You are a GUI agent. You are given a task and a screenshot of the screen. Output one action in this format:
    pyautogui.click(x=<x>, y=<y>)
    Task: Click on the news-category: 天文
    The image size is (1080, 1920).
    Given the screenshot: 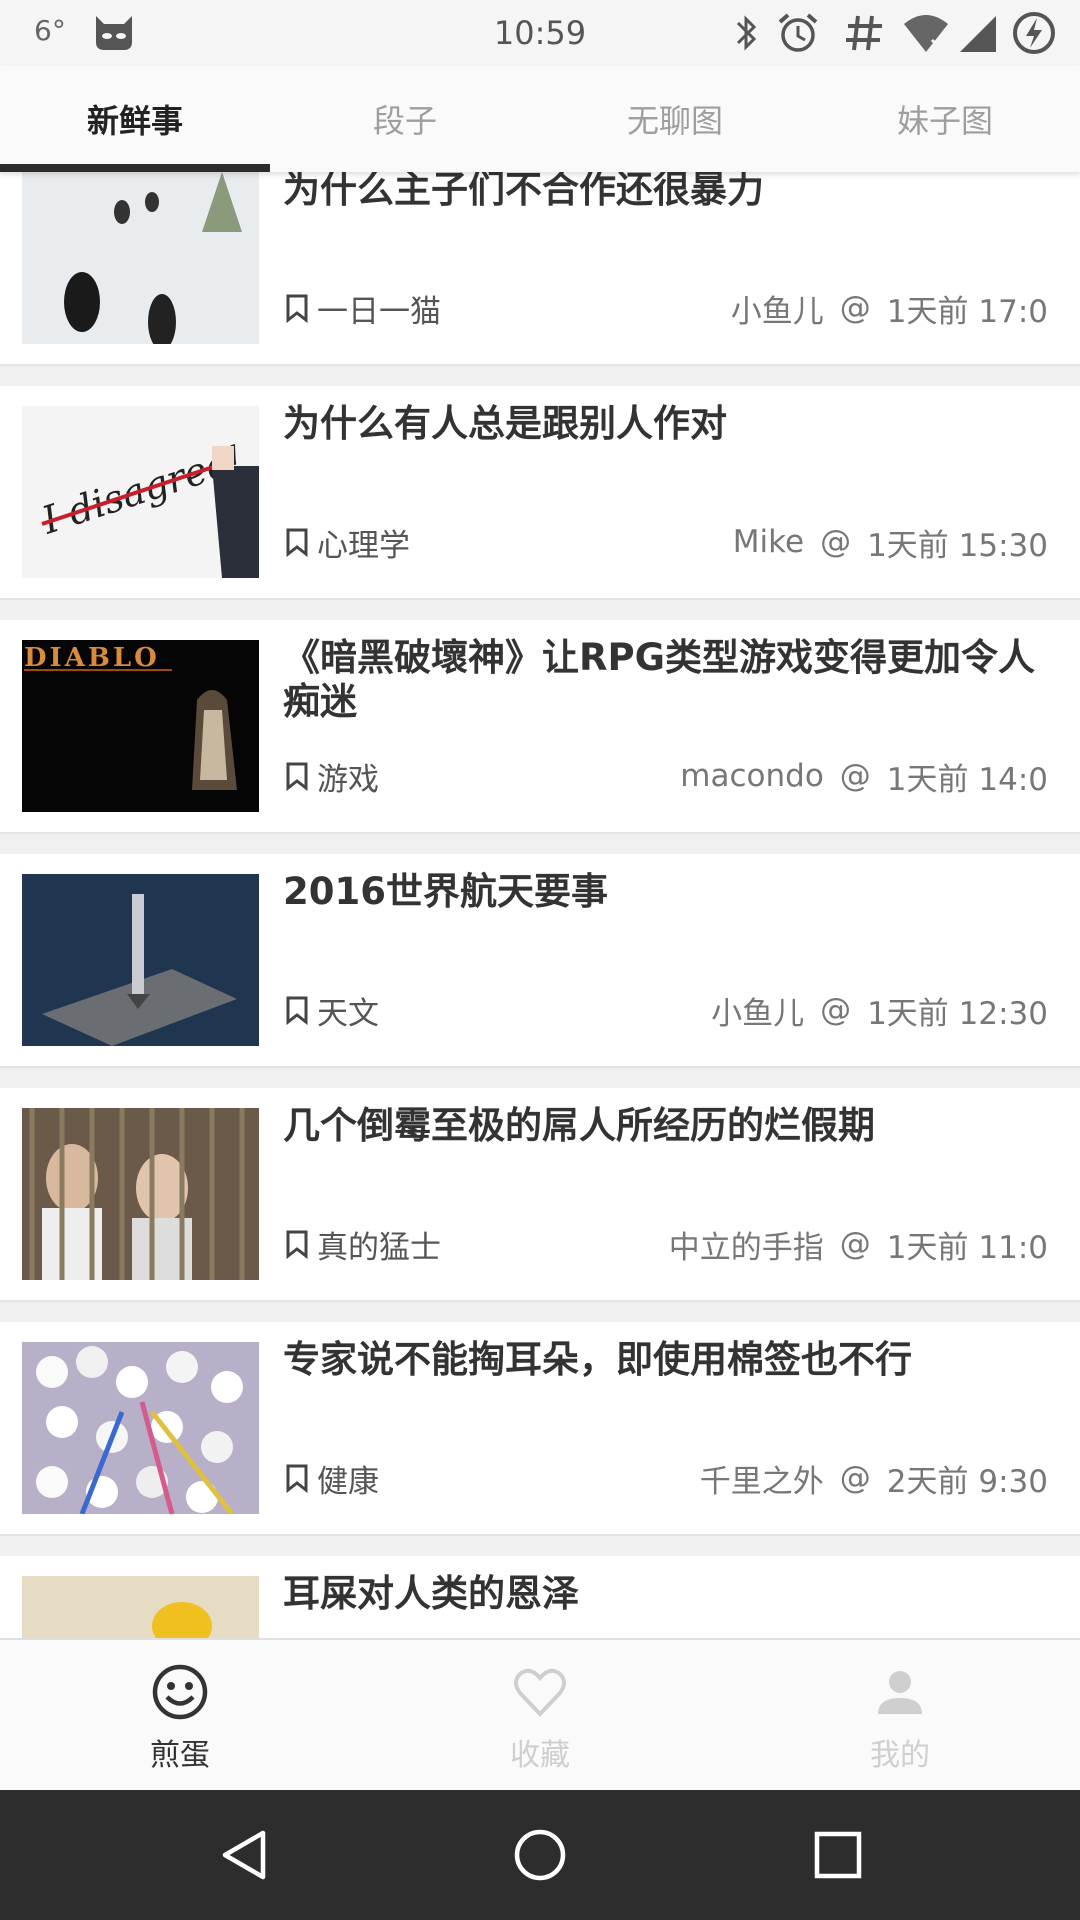 What is the action you would take?
    pyautogui.click(x=332, y=1010)
    